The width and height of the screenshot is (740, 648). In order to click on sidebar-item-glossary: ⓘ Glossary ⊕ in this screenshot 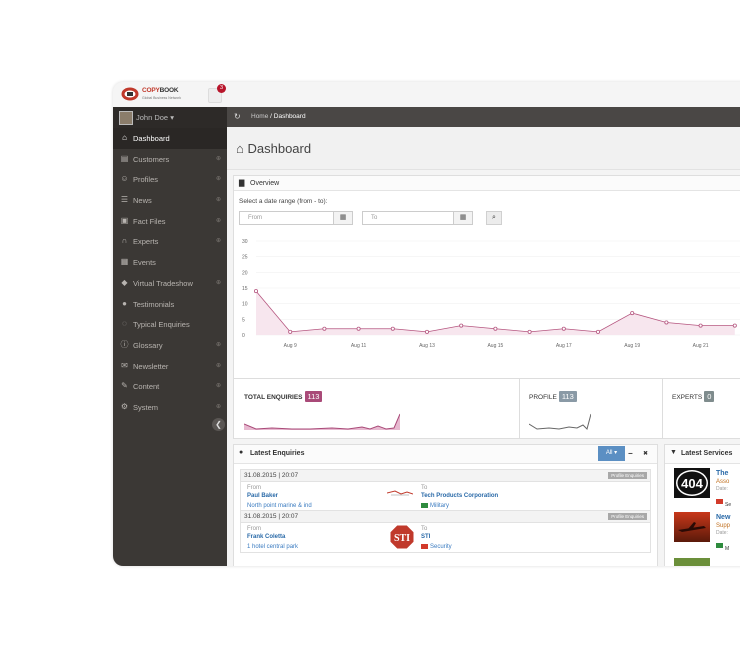, I will do `click(170, 345)`.